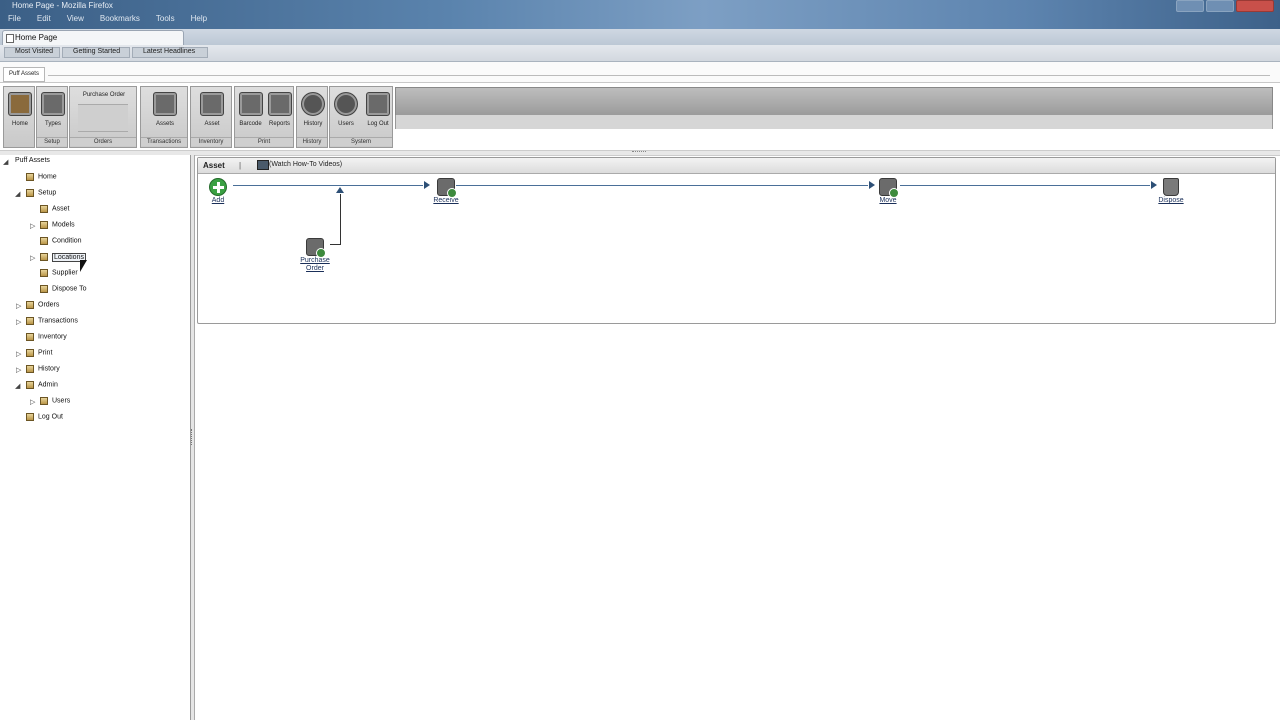  What do you see at coordinates (279, 112) in the screenshot?
I see `reports-button: Reports` at bounding box center [279, 112].